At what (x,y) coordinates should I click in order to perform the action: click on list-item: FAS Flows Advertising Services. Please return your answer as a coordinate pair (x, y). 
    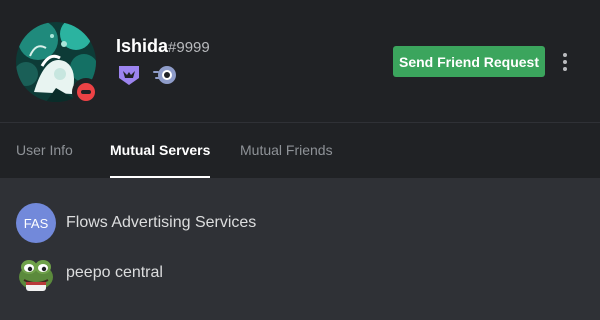
    Looking at the image, I should click on (296, 223).